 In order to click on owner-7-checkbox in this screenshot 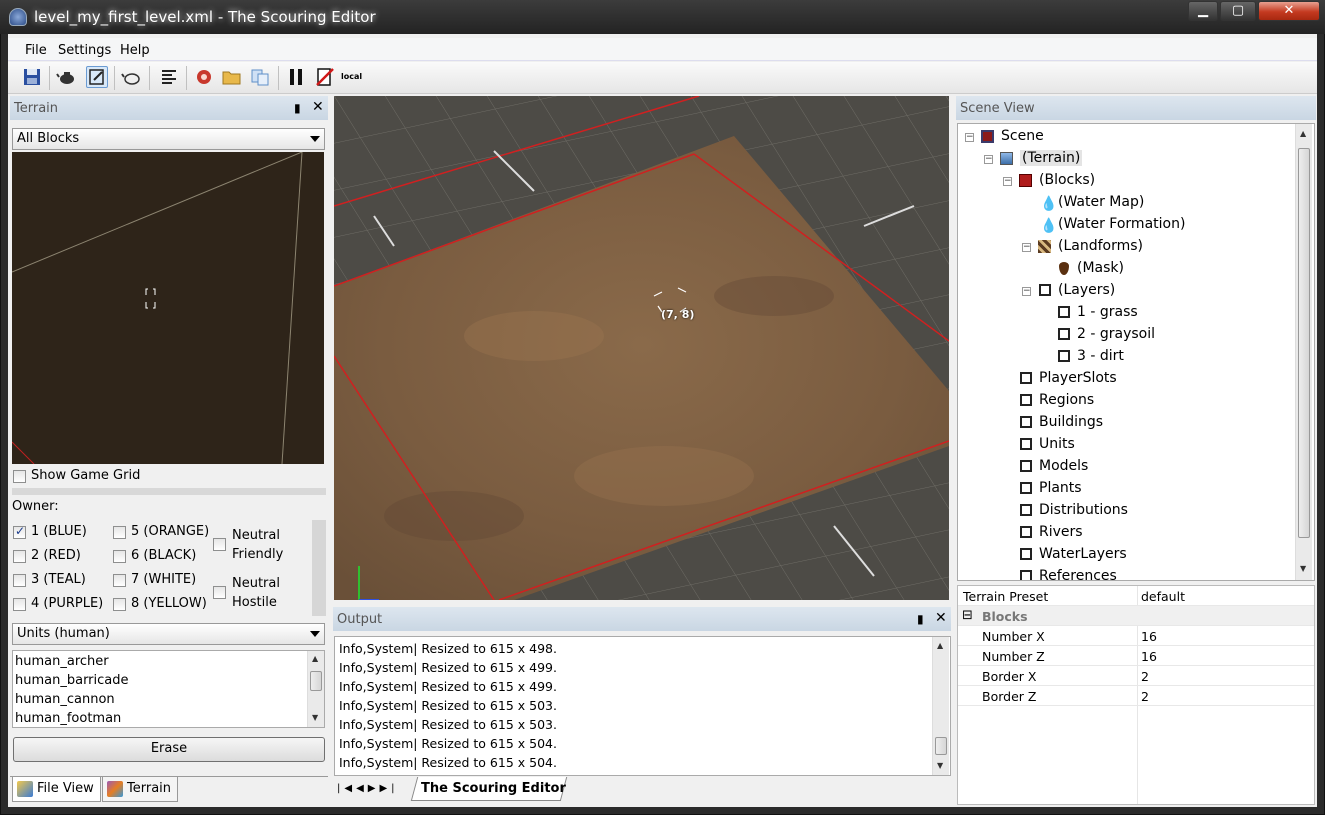, I will do `click(119, 580)`.